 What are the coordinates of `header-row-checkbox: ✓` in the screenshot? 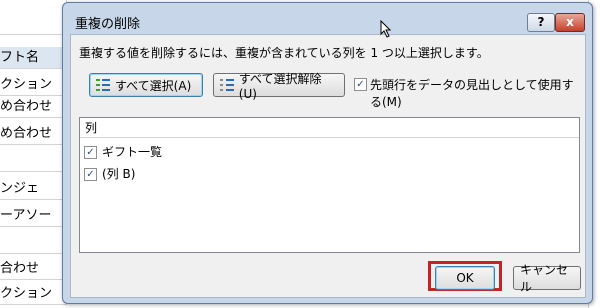 It's located at (360, 84).